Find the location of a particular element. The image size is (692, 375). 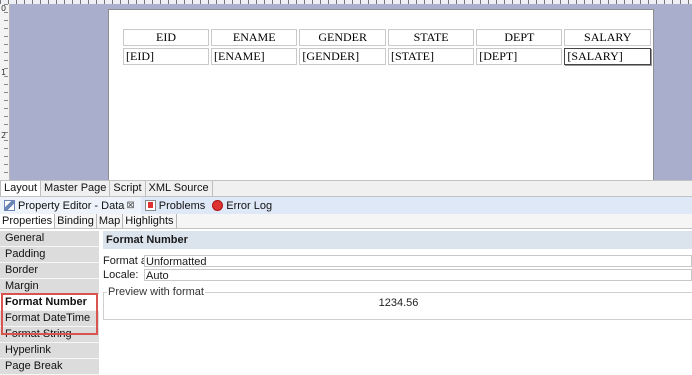

detail-cell: [DEPT] is located at coordinates (519, 56).